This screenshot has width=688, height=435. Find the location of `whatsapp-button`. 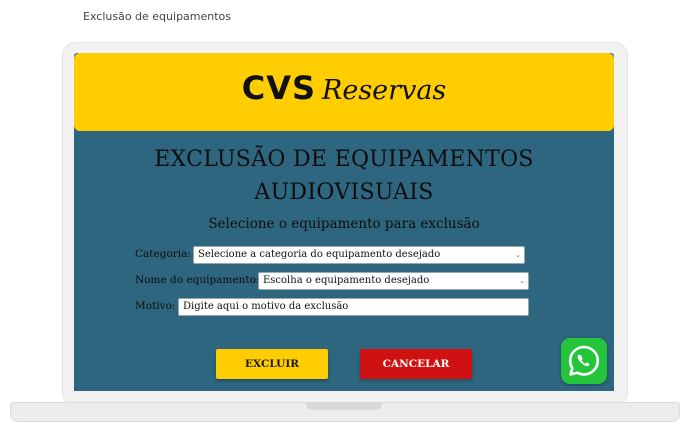

whatsapp-button is located at coordinates (584, 361).